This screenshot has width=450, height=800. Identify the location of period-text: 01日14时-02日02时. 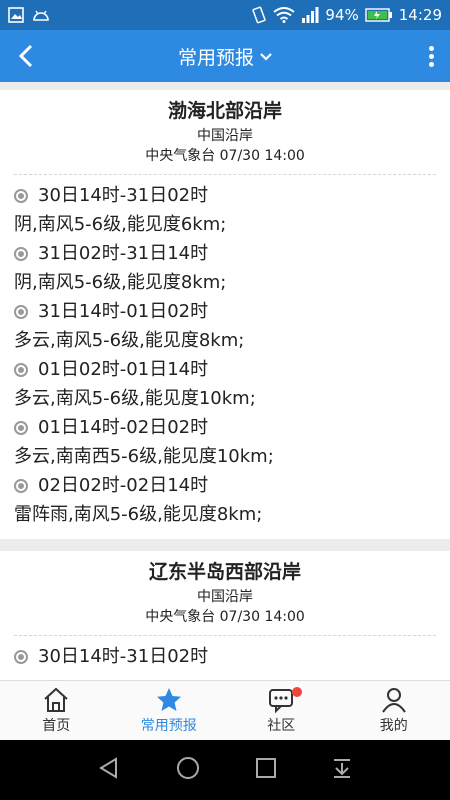
(123, 427).